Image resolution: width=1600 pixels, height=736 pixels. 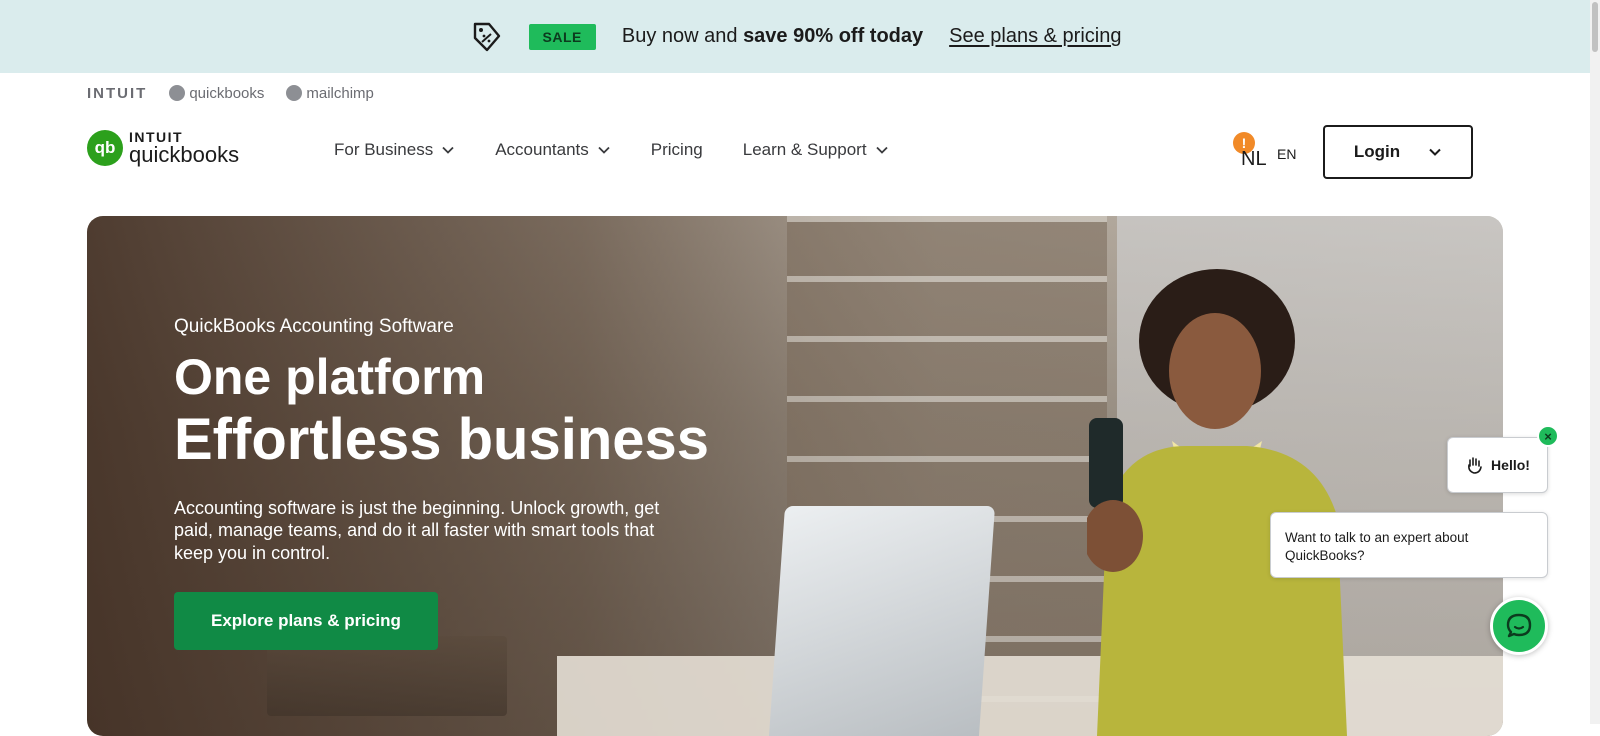 What do you see at coordinates (117, 93) in the screenshot?
I see `intuit-brand-link: INTUIT` at bounding box center [117, 93].